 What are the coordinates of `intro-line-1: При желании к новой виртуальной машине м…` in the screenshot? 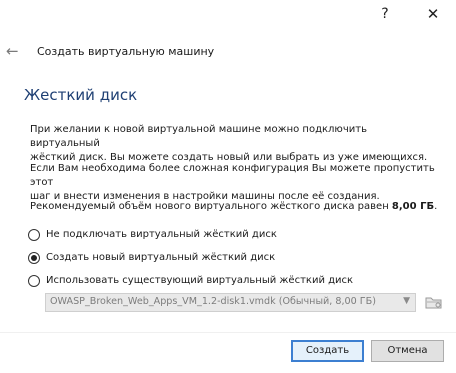 It's located at (198, 136).